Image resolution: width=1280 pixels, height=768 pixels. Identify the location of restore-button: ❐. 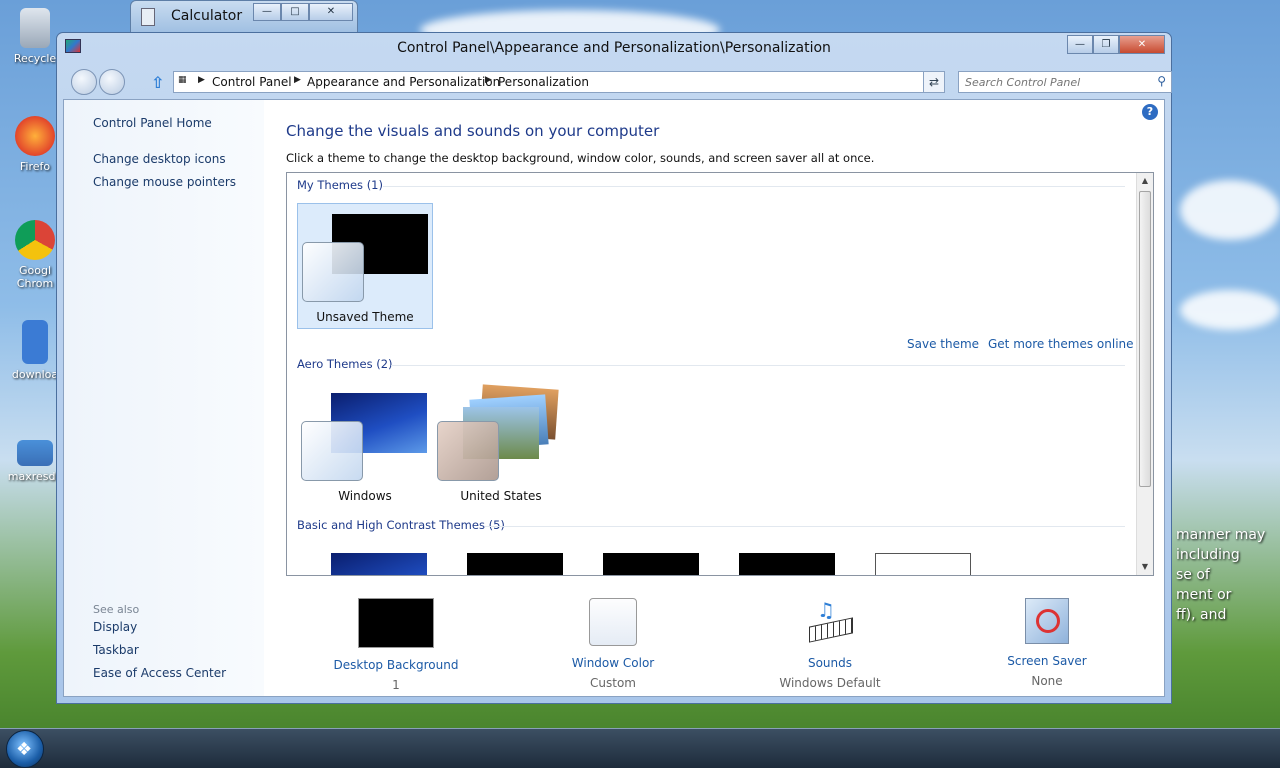
(1106, 44).